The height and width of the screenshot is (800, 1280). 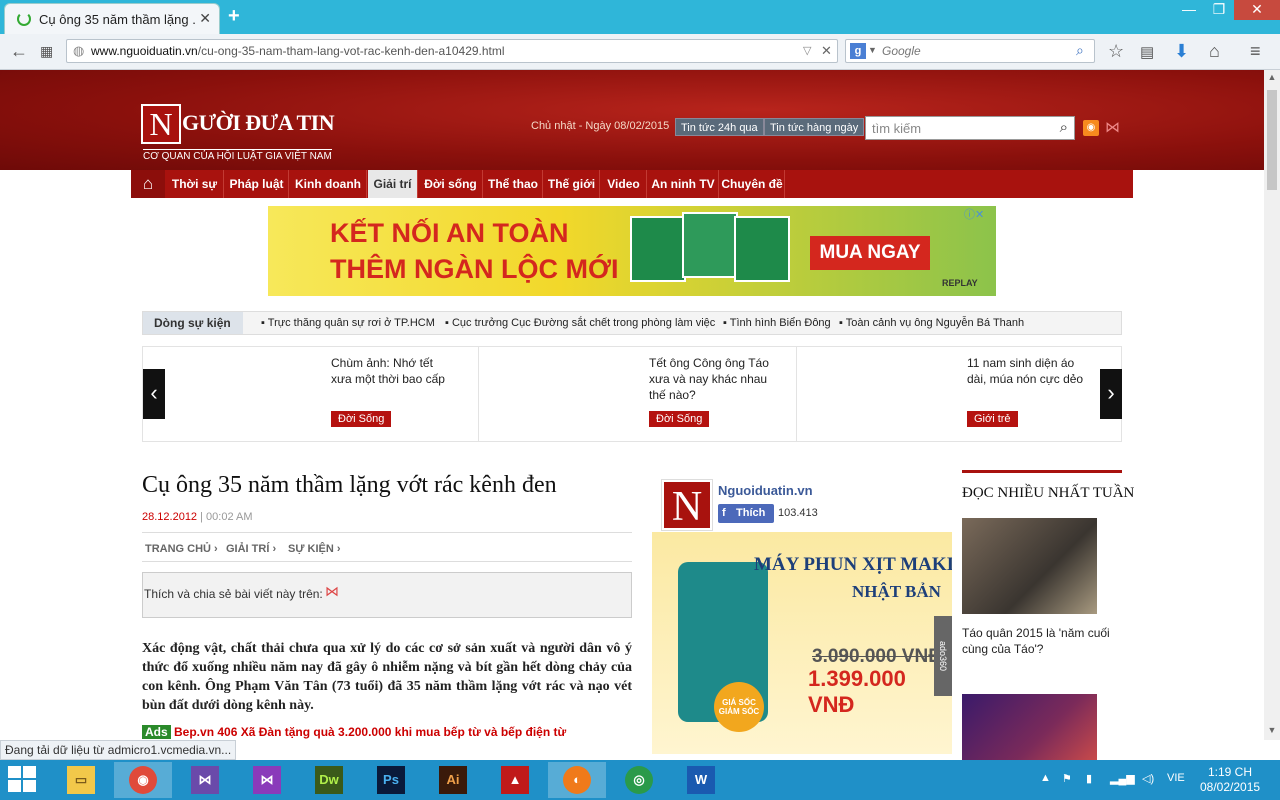 I want to click on visual-studio-icon: ⋈, so click(x=205, y=780).